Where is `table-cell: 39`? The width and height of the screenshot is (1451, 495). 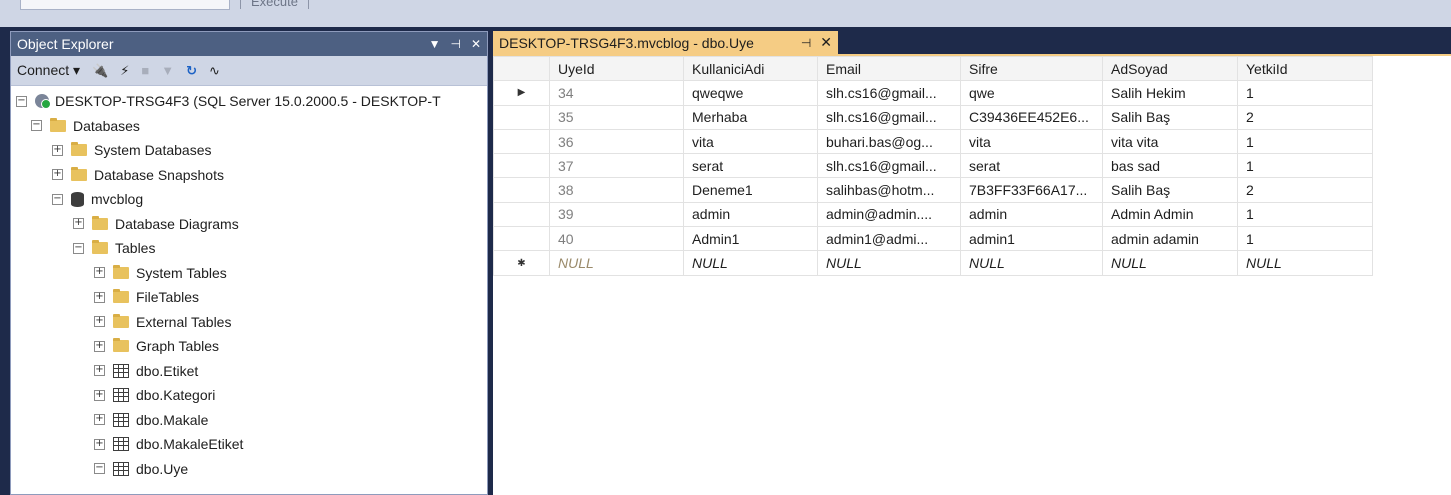
table-cell: 39 is located at coordinates (616, 214).